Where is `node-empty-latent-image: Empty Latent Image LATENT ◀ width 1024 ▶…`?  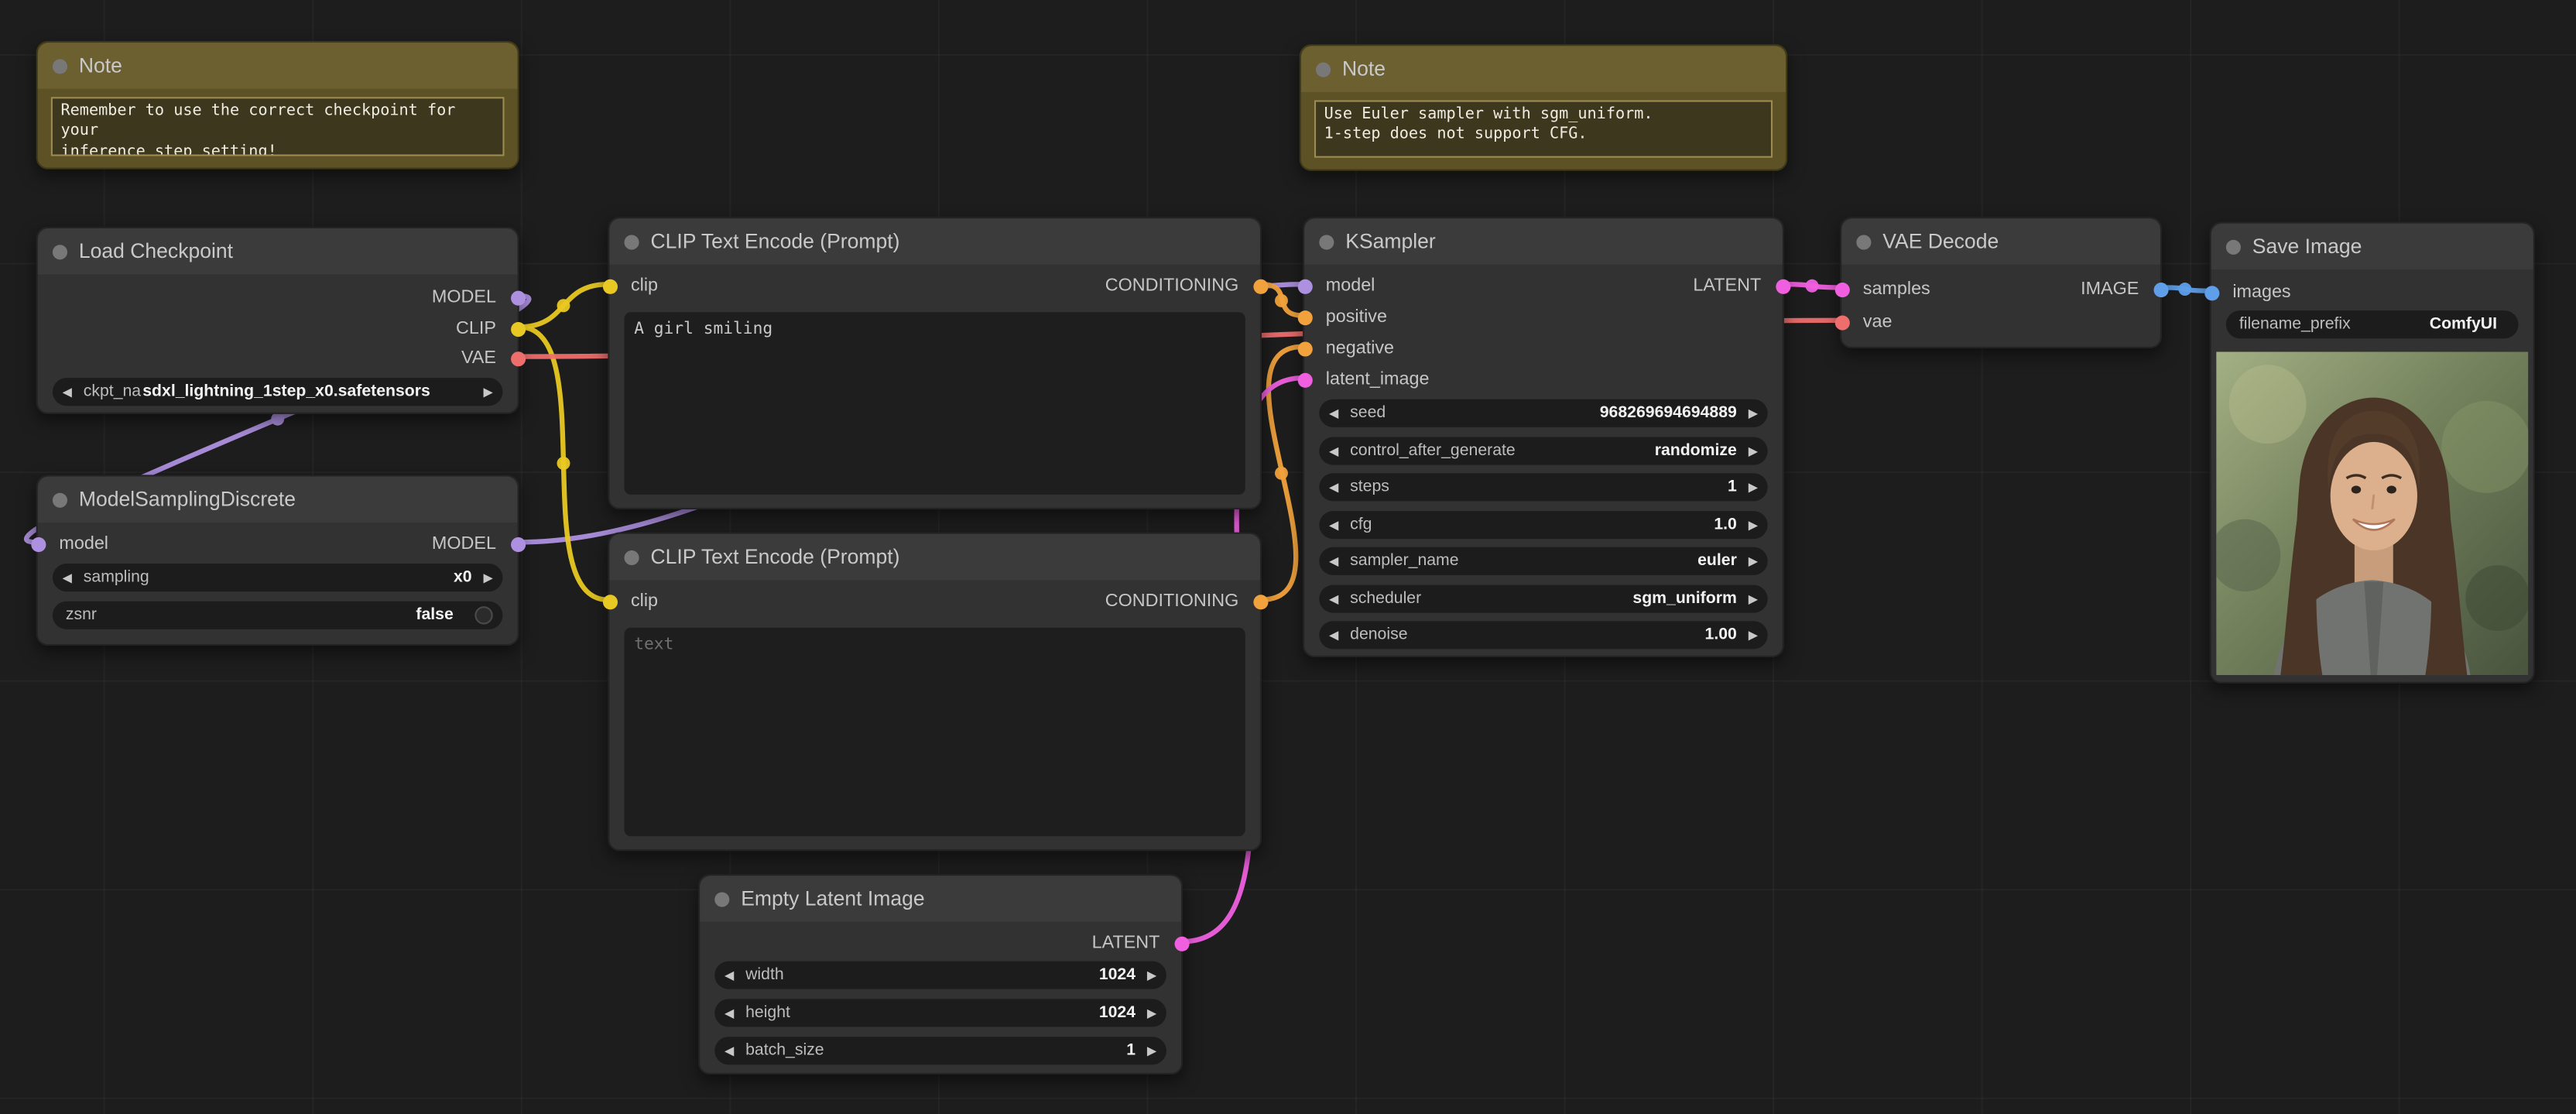
node-empty-latent-image: Empty Latent Image LATENT ◀ width 1024 ▶… is located at coordinates (943, 974).